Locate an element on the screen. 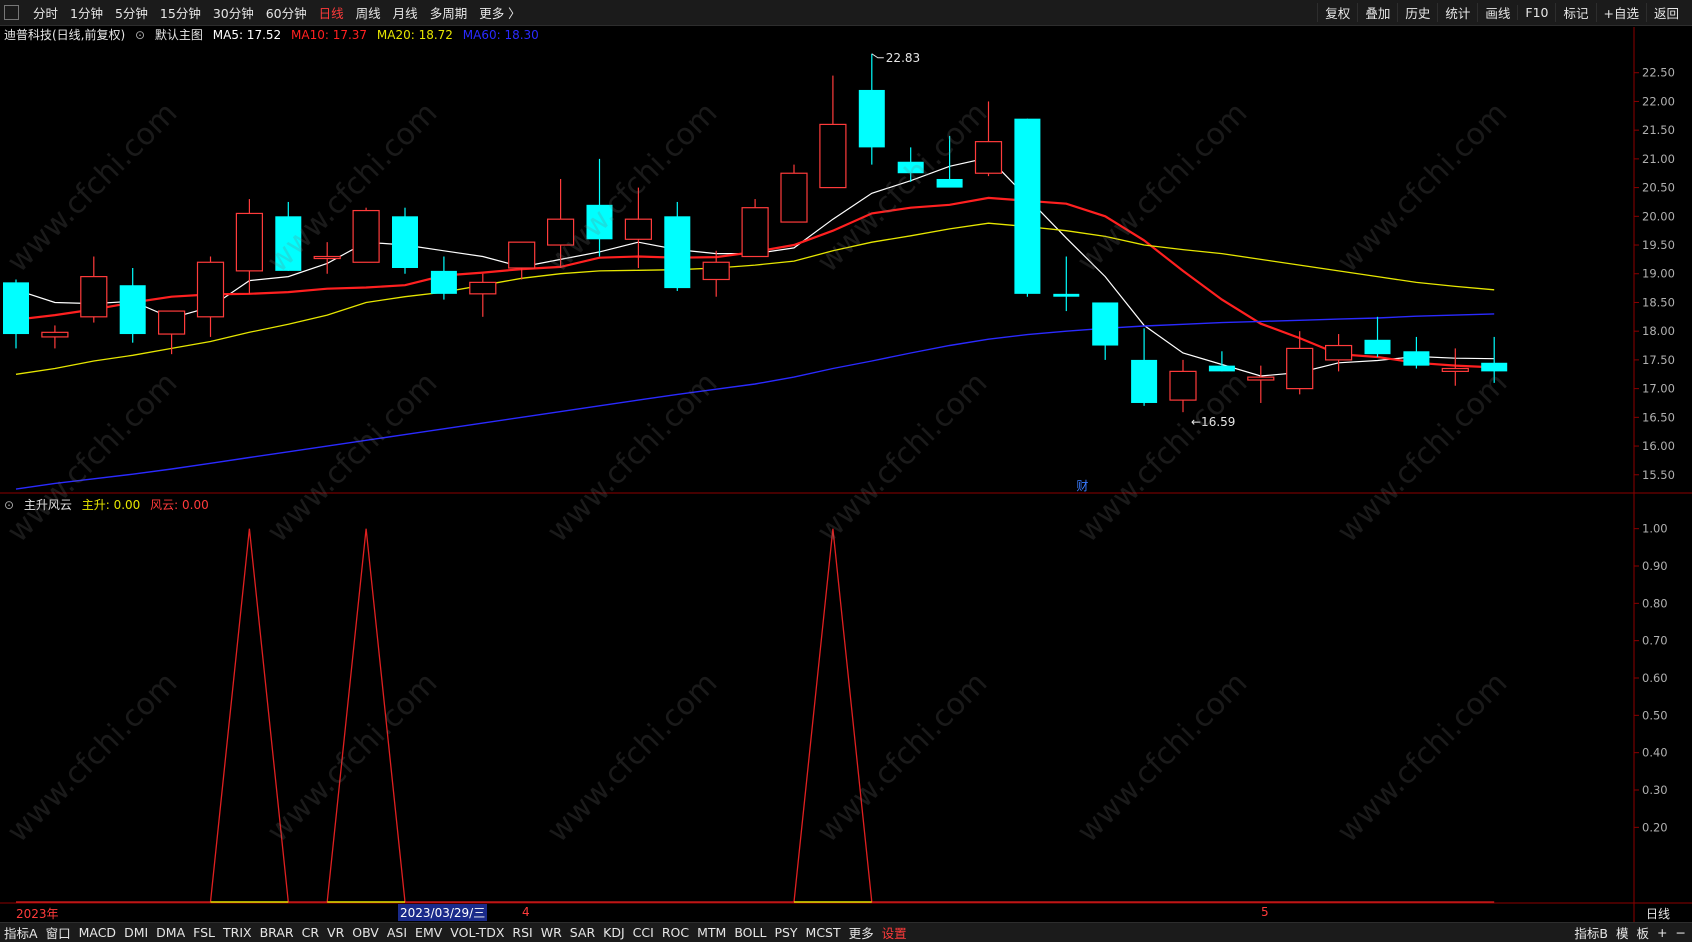  indicator-tick-label: 0.50 is located at coordinates (1655, 715).